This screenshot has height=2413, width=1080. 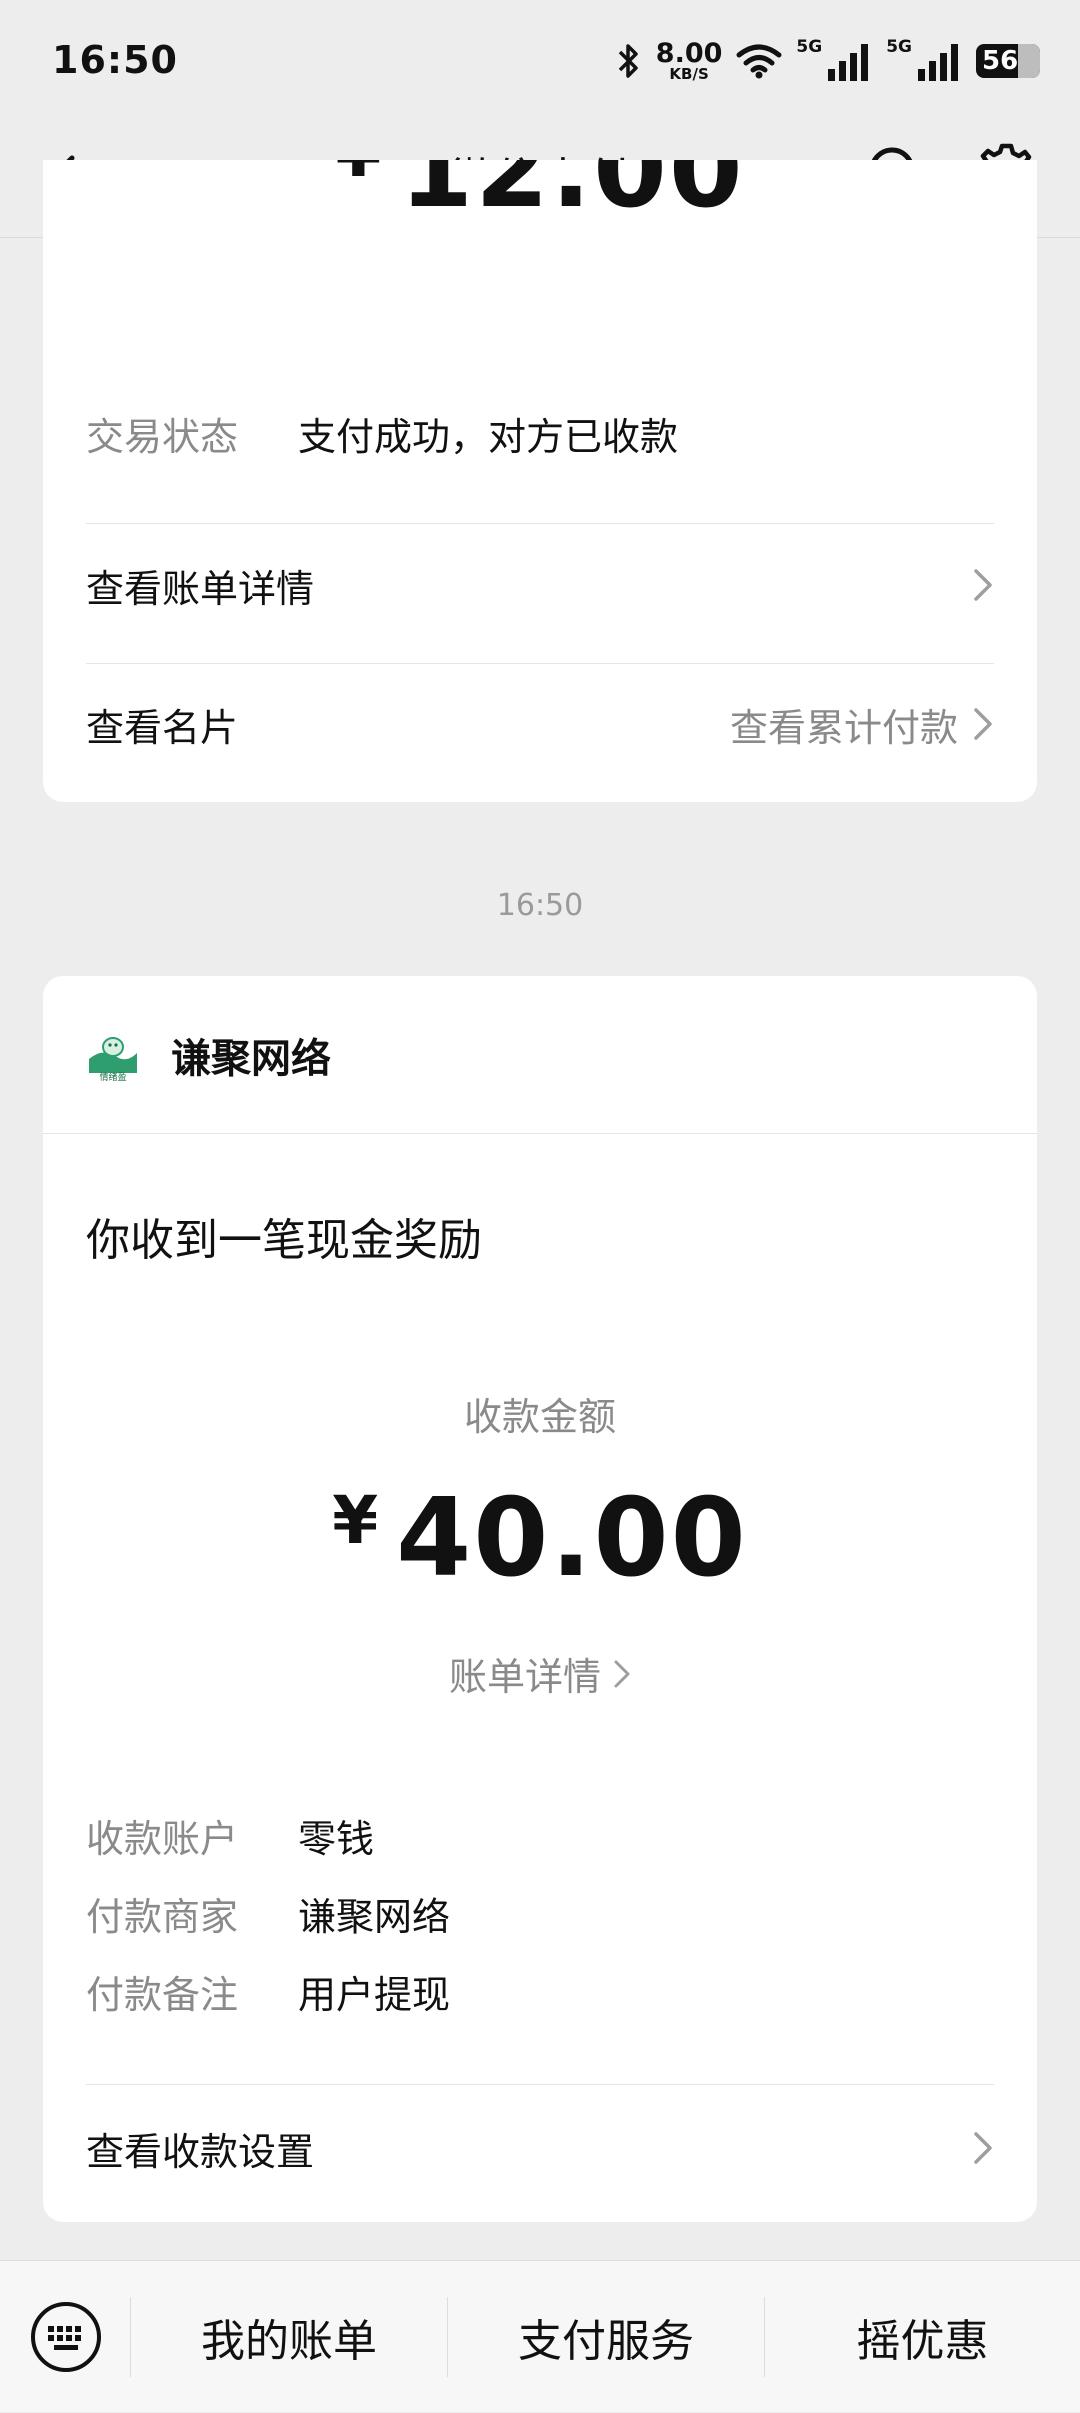 I want to click on bluetooth-icon, so click(x=628, y=61).